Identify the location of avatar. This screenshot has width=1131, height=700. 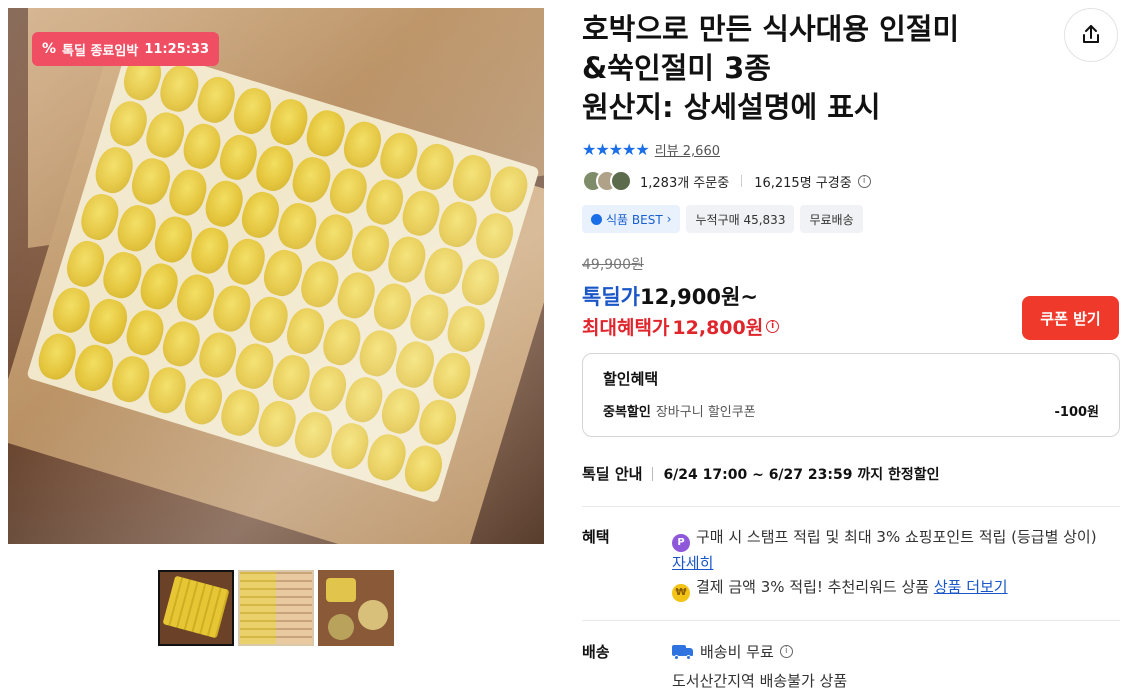
(621, 181).